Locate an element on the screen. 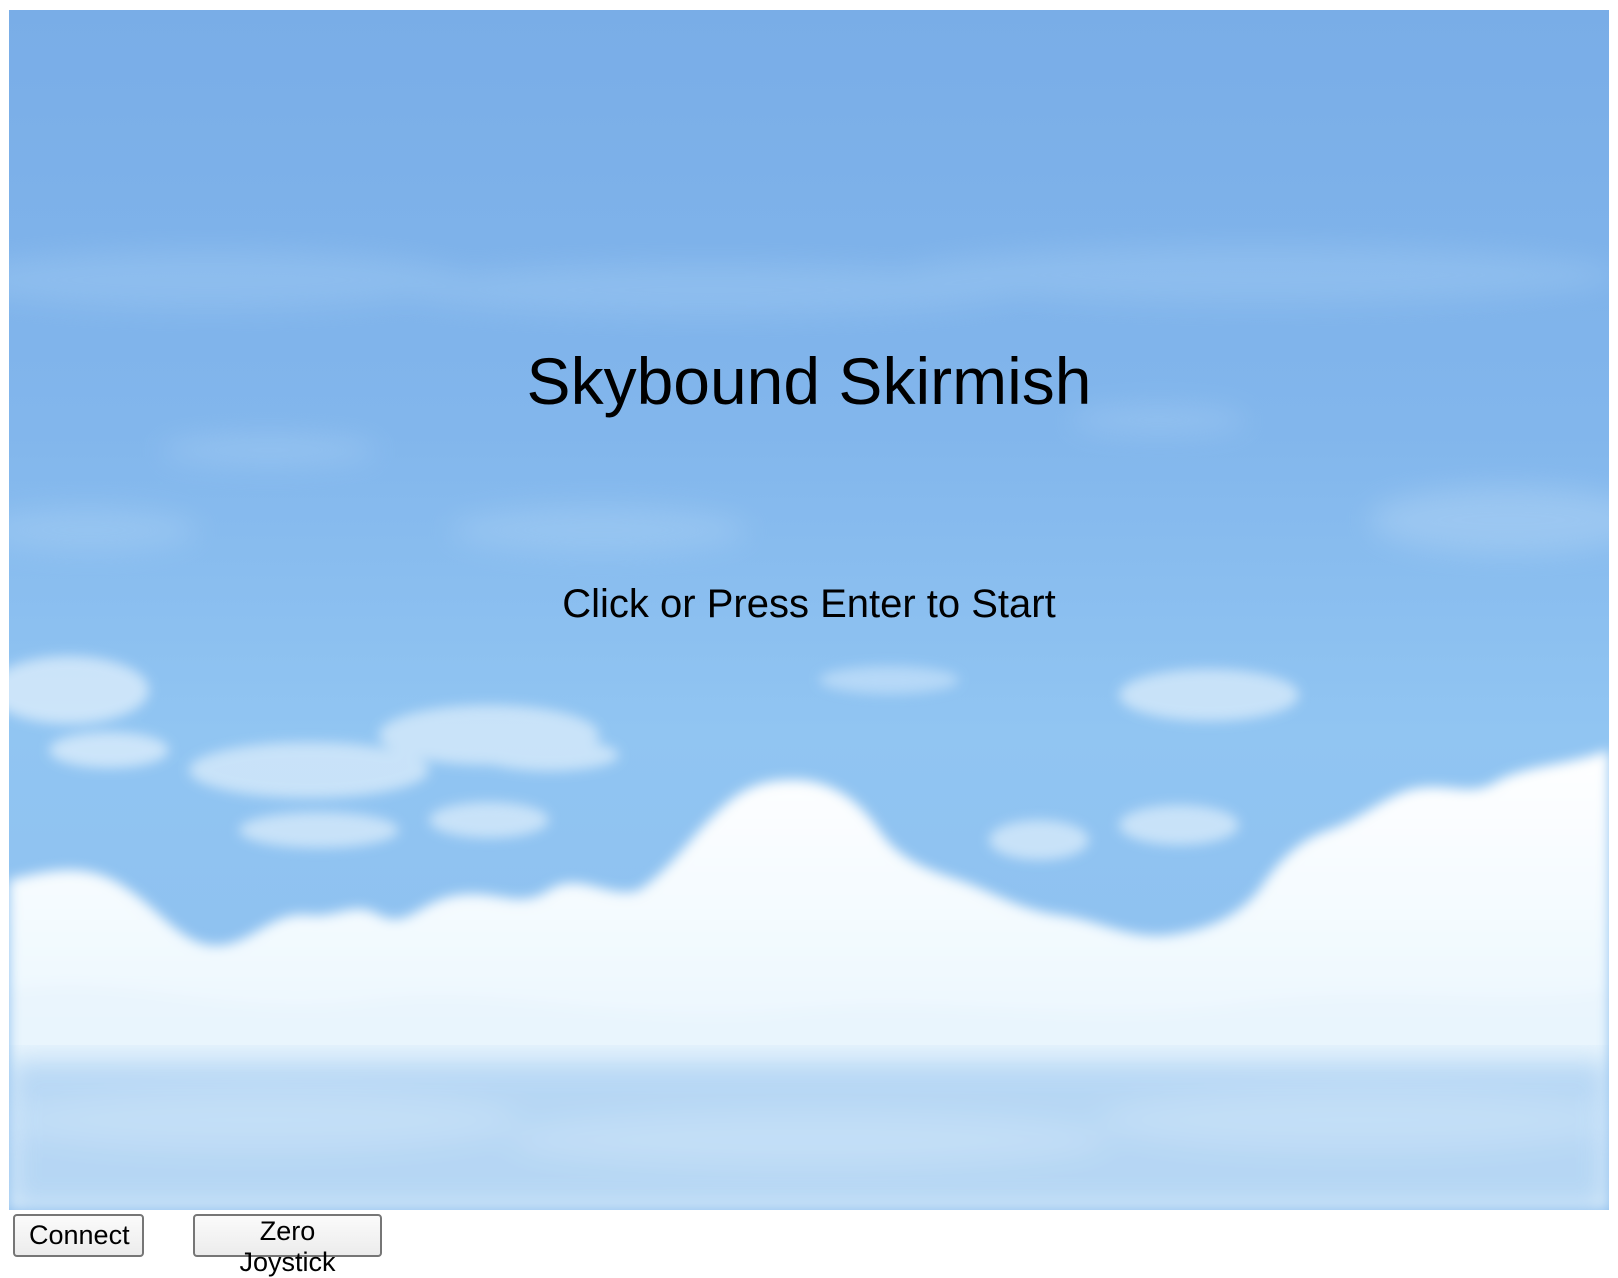 The height and width of the screenshot is (1278, 1618). connect-button: Connect is located at coordinates (78, 1235).